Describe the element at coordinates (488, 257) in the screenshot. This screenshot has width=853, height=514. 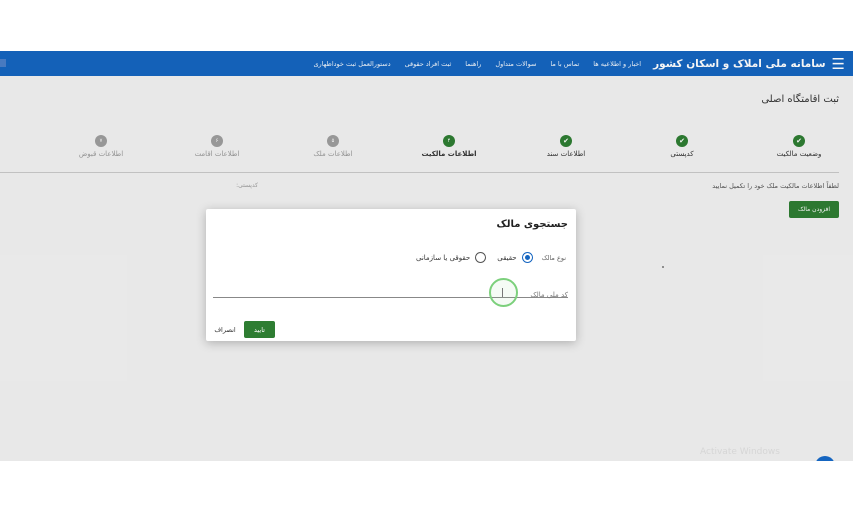
I see `owner-type-group: نوع مالک حقیقی حقوقی یا سازمانی` at that location.